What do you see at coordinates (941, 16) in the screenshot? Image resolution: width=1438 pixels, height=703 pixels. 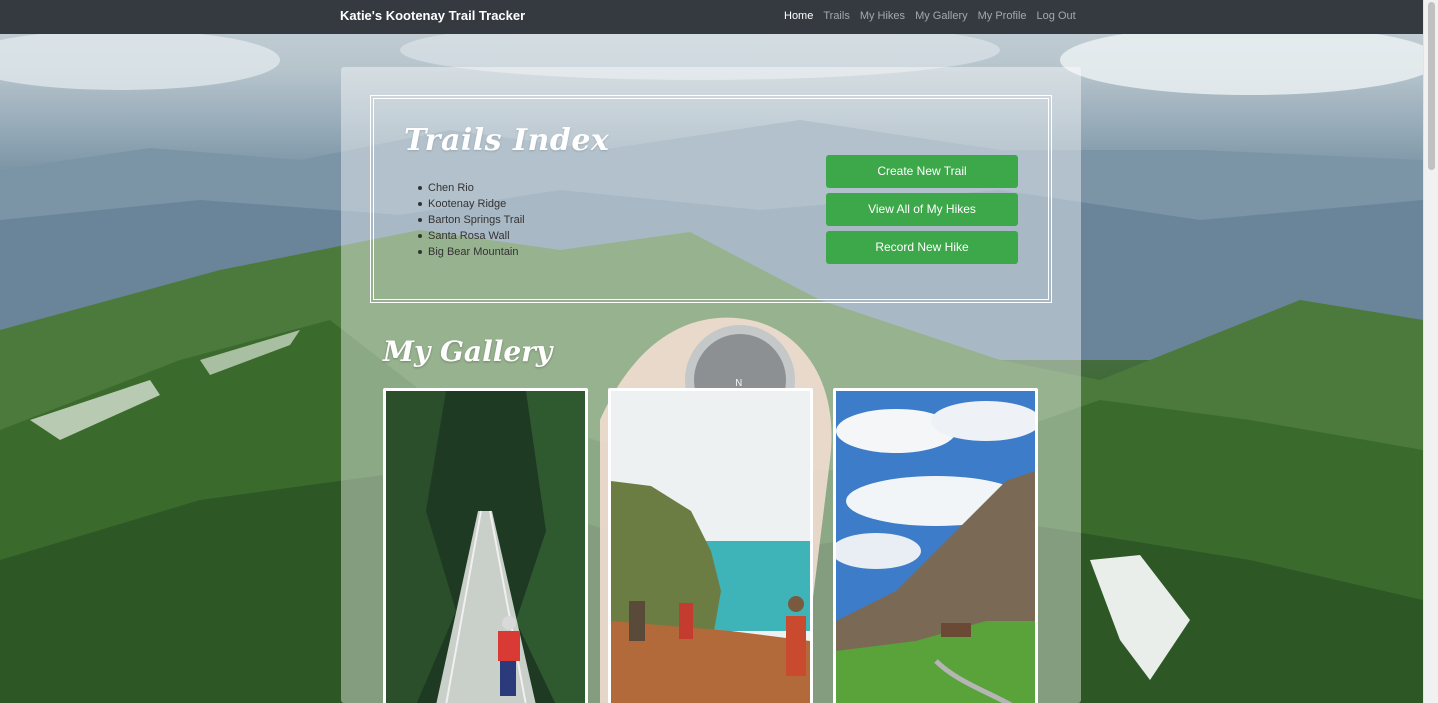 I see `nav-link-my-gallery: My Gallery` at bounding box center [941, 16].